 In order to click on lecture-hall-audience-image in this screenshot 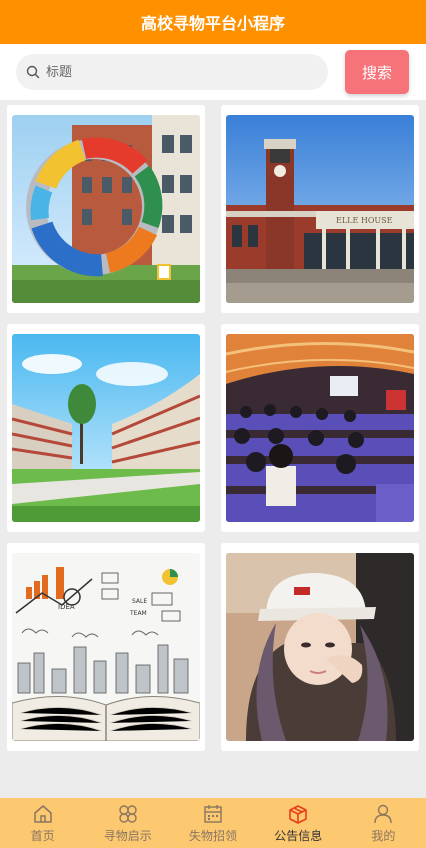, I will do `click(320, 428)`.